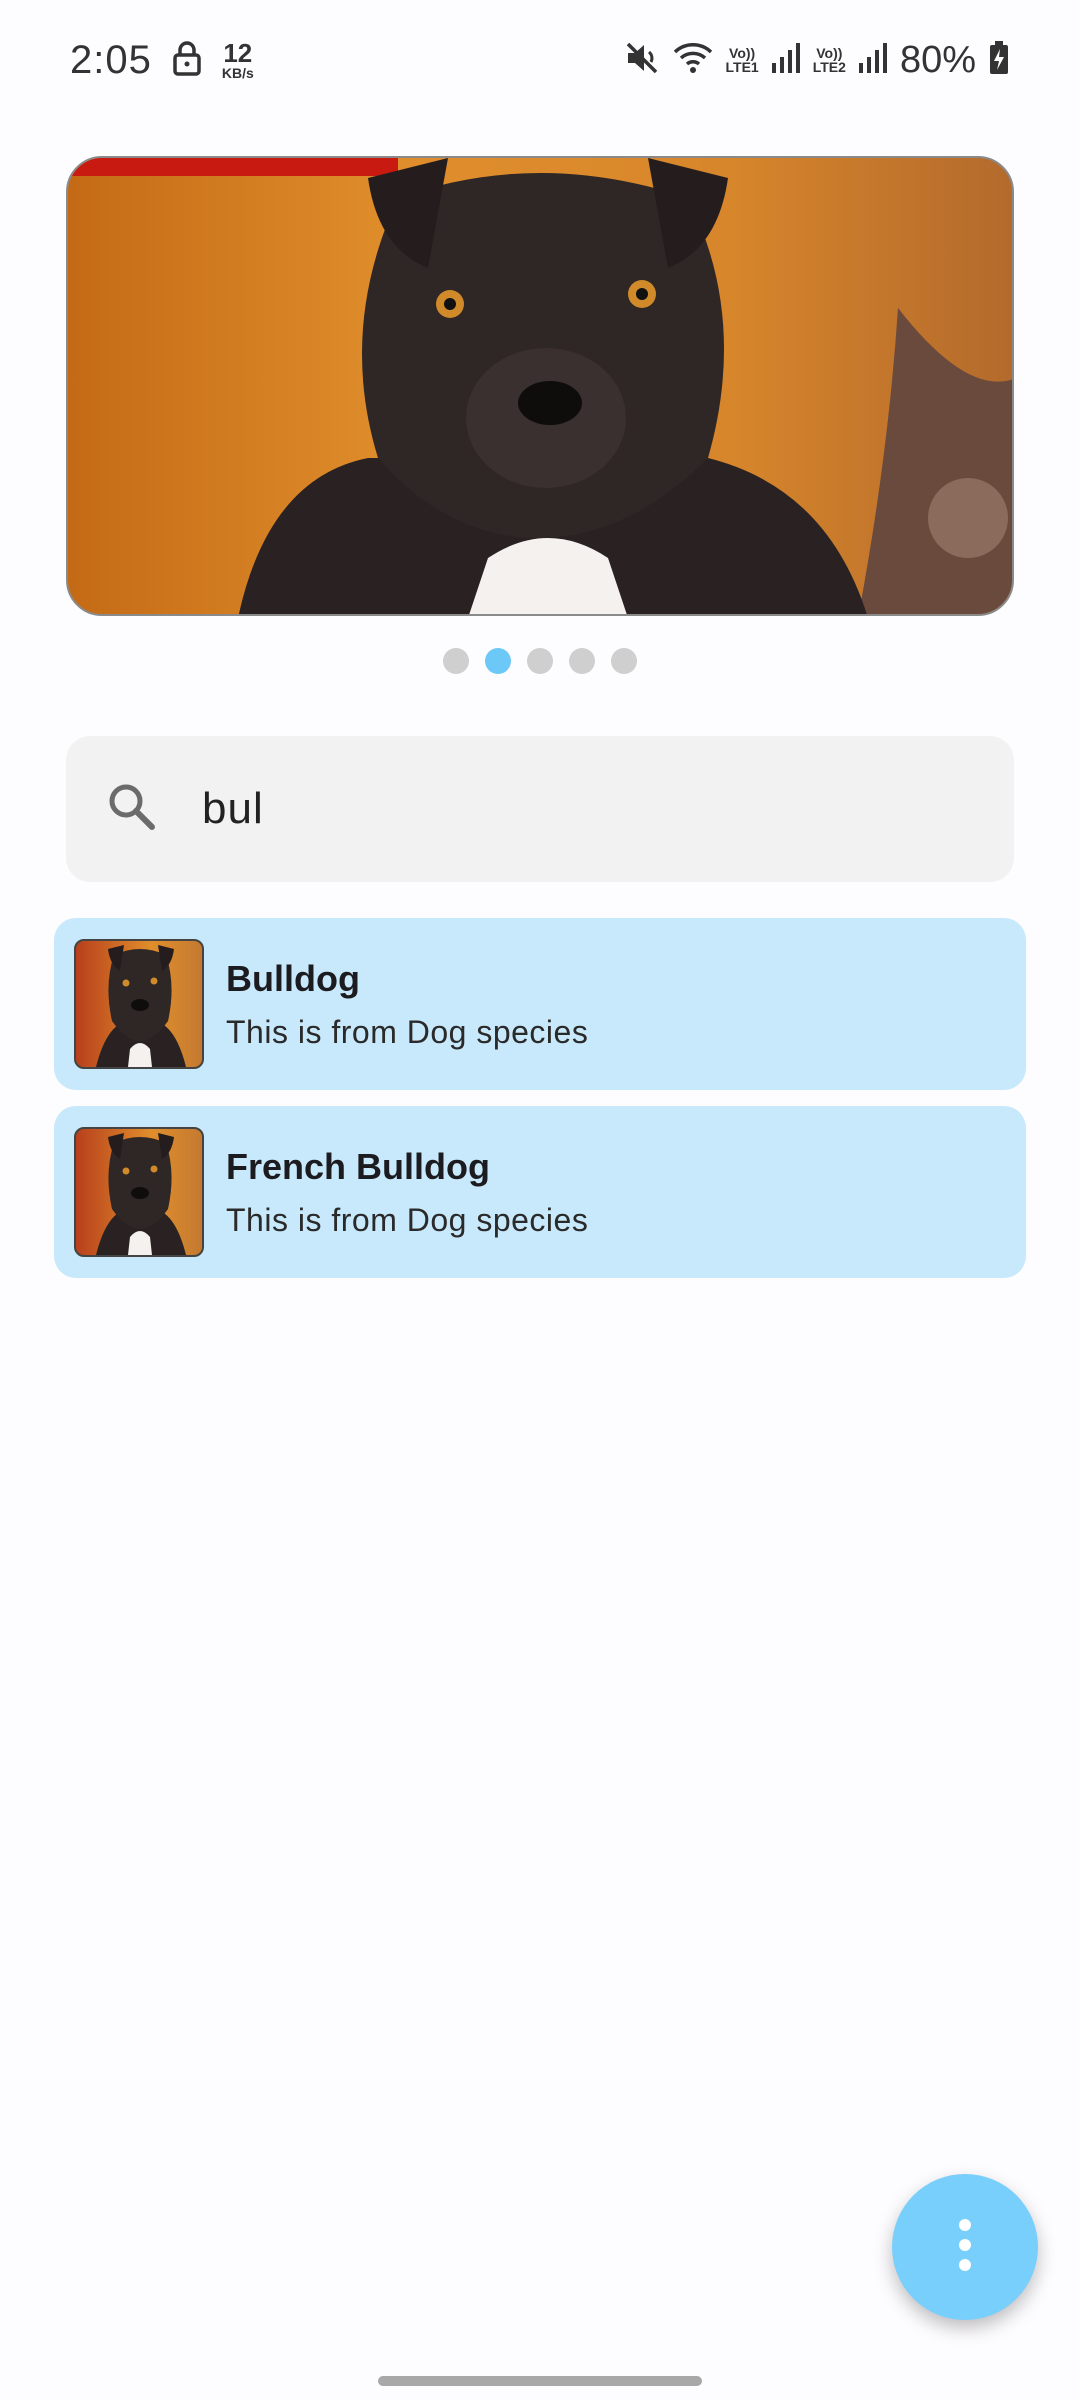 The image size is (1080, 2400). I want to click on carousel-indicator, so click(540, 663).